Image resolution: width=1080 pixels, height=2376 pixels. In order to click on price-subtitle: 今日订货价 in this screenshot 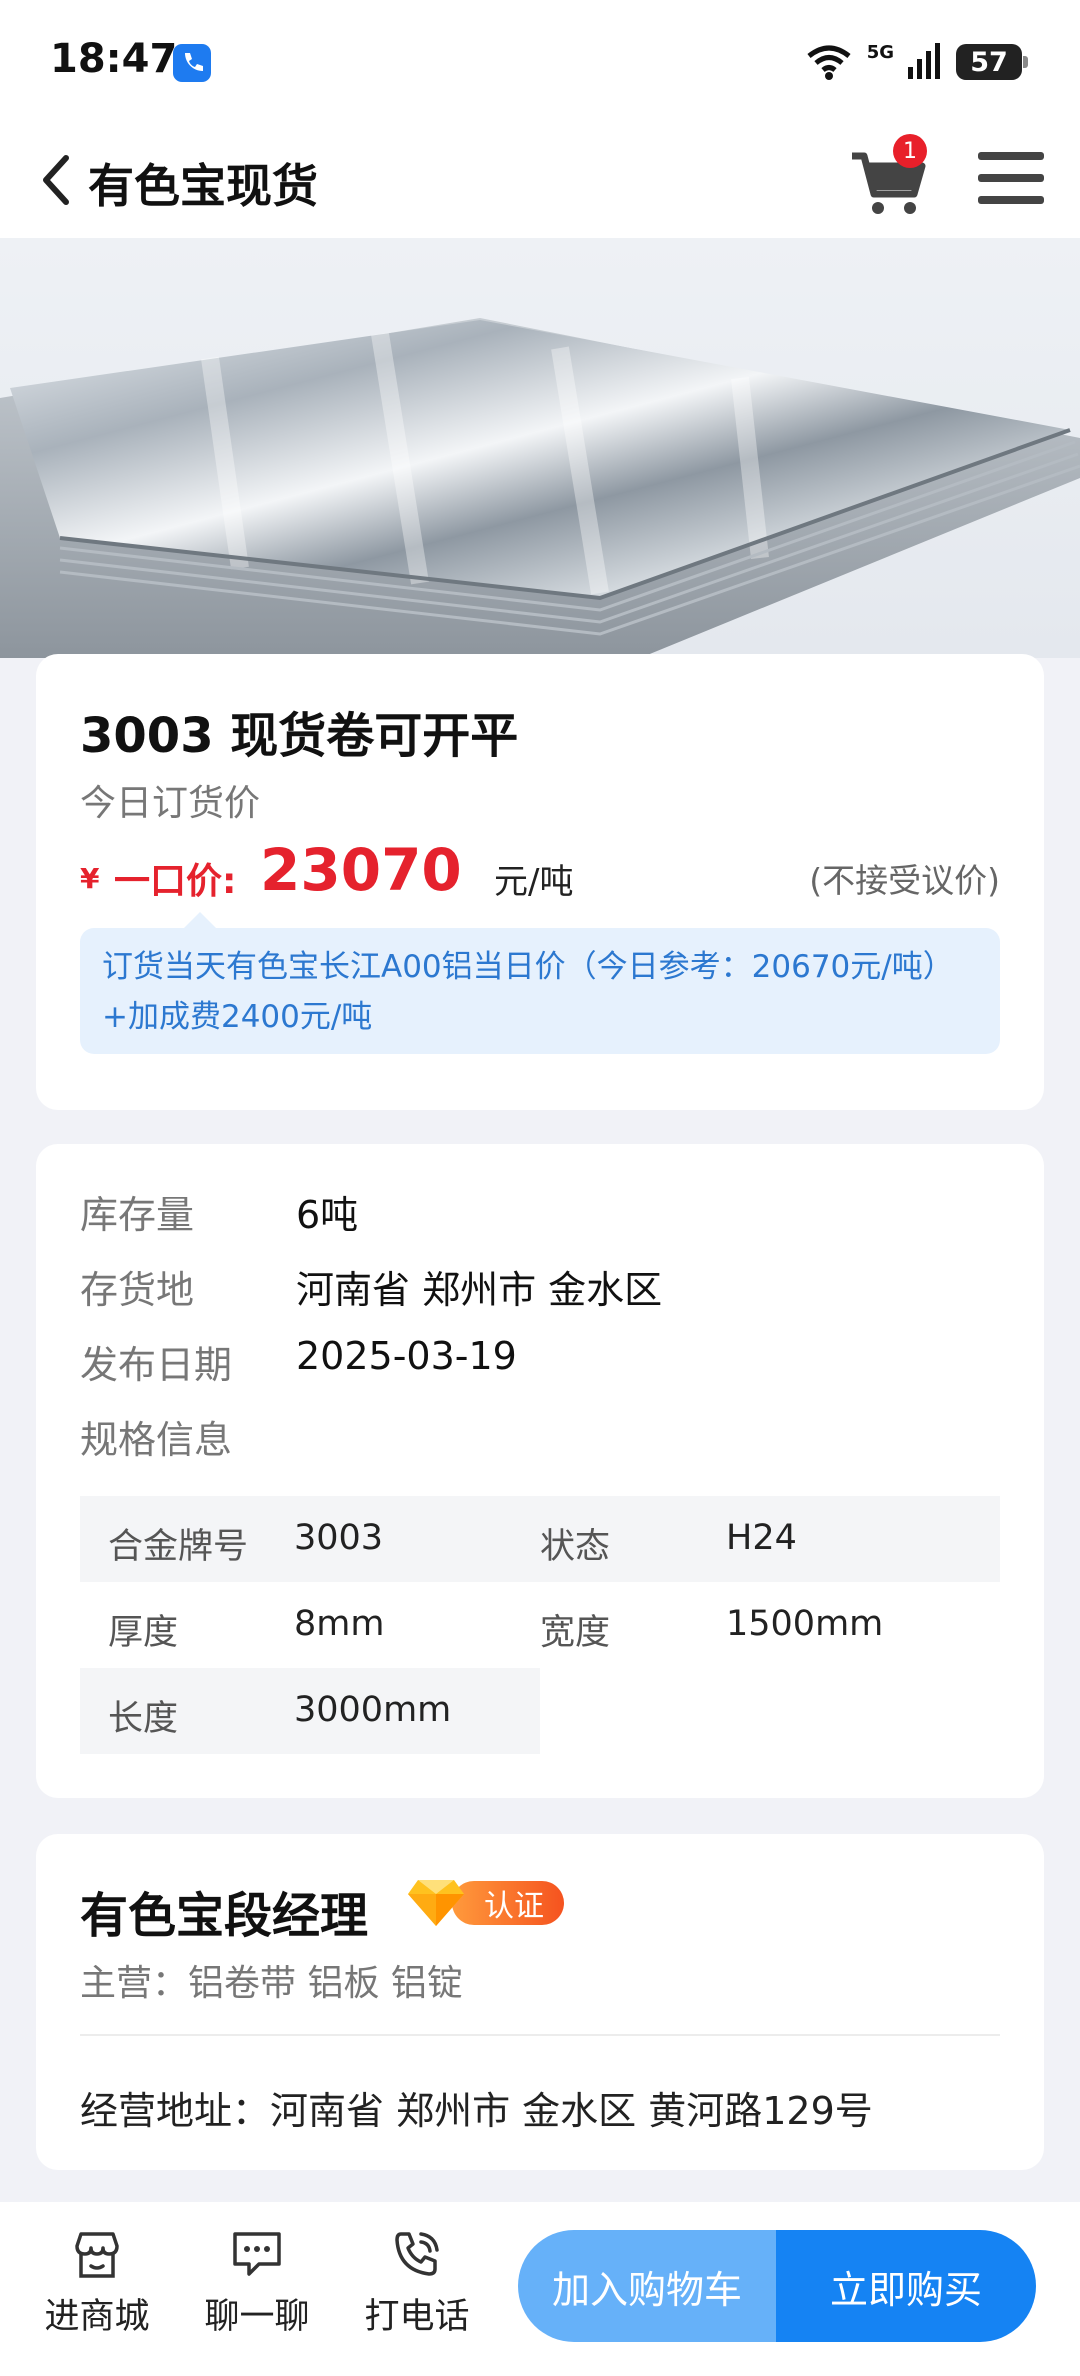, I will do `click(170, 803)`.